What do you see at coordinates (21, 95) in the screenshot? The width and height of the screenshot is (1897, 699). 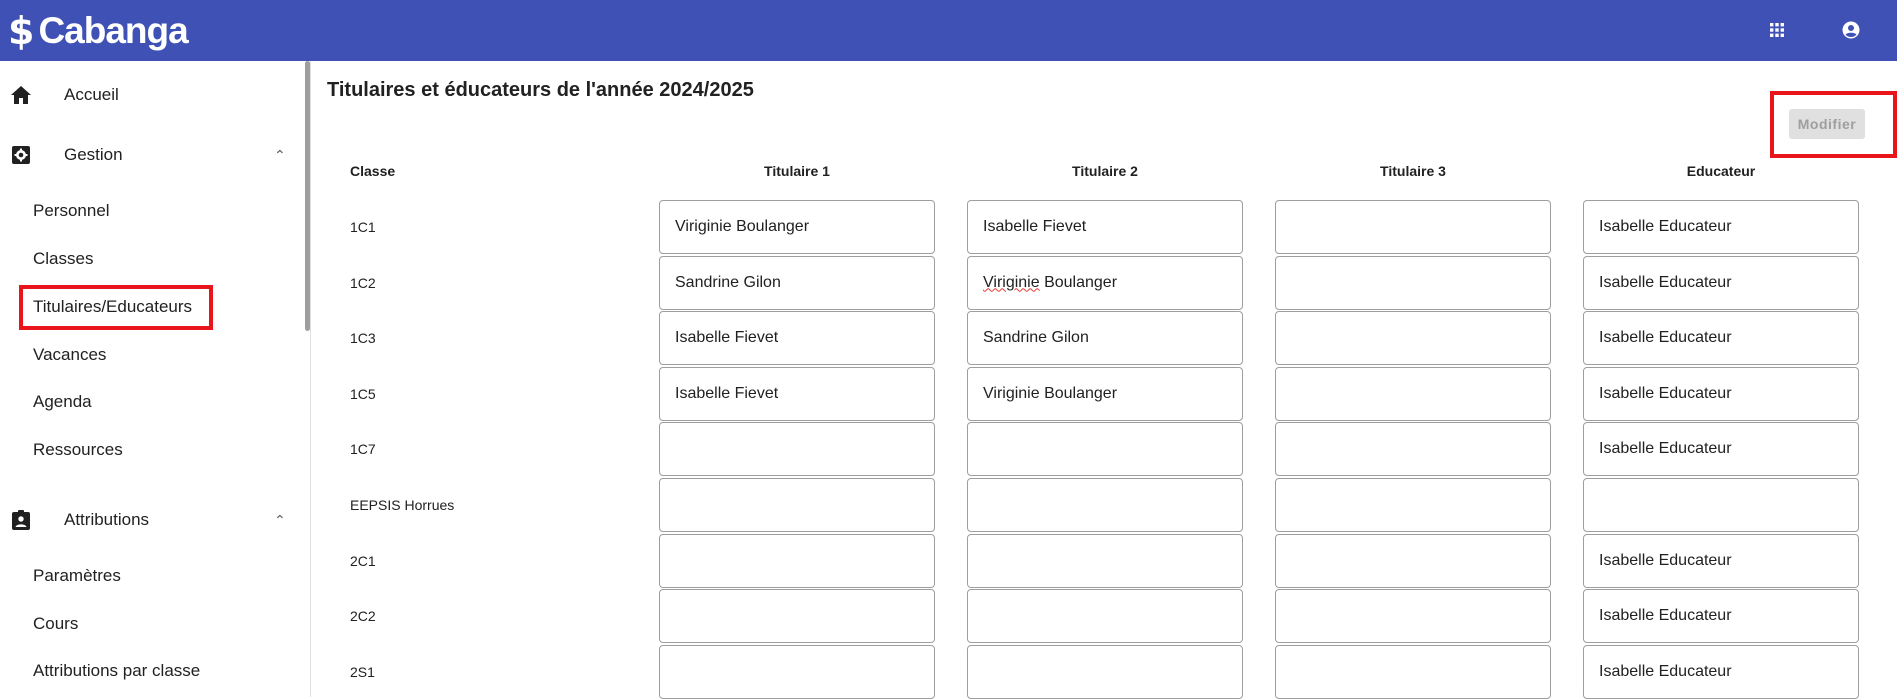 I see `home-icon` at bounding box center [21, 95].